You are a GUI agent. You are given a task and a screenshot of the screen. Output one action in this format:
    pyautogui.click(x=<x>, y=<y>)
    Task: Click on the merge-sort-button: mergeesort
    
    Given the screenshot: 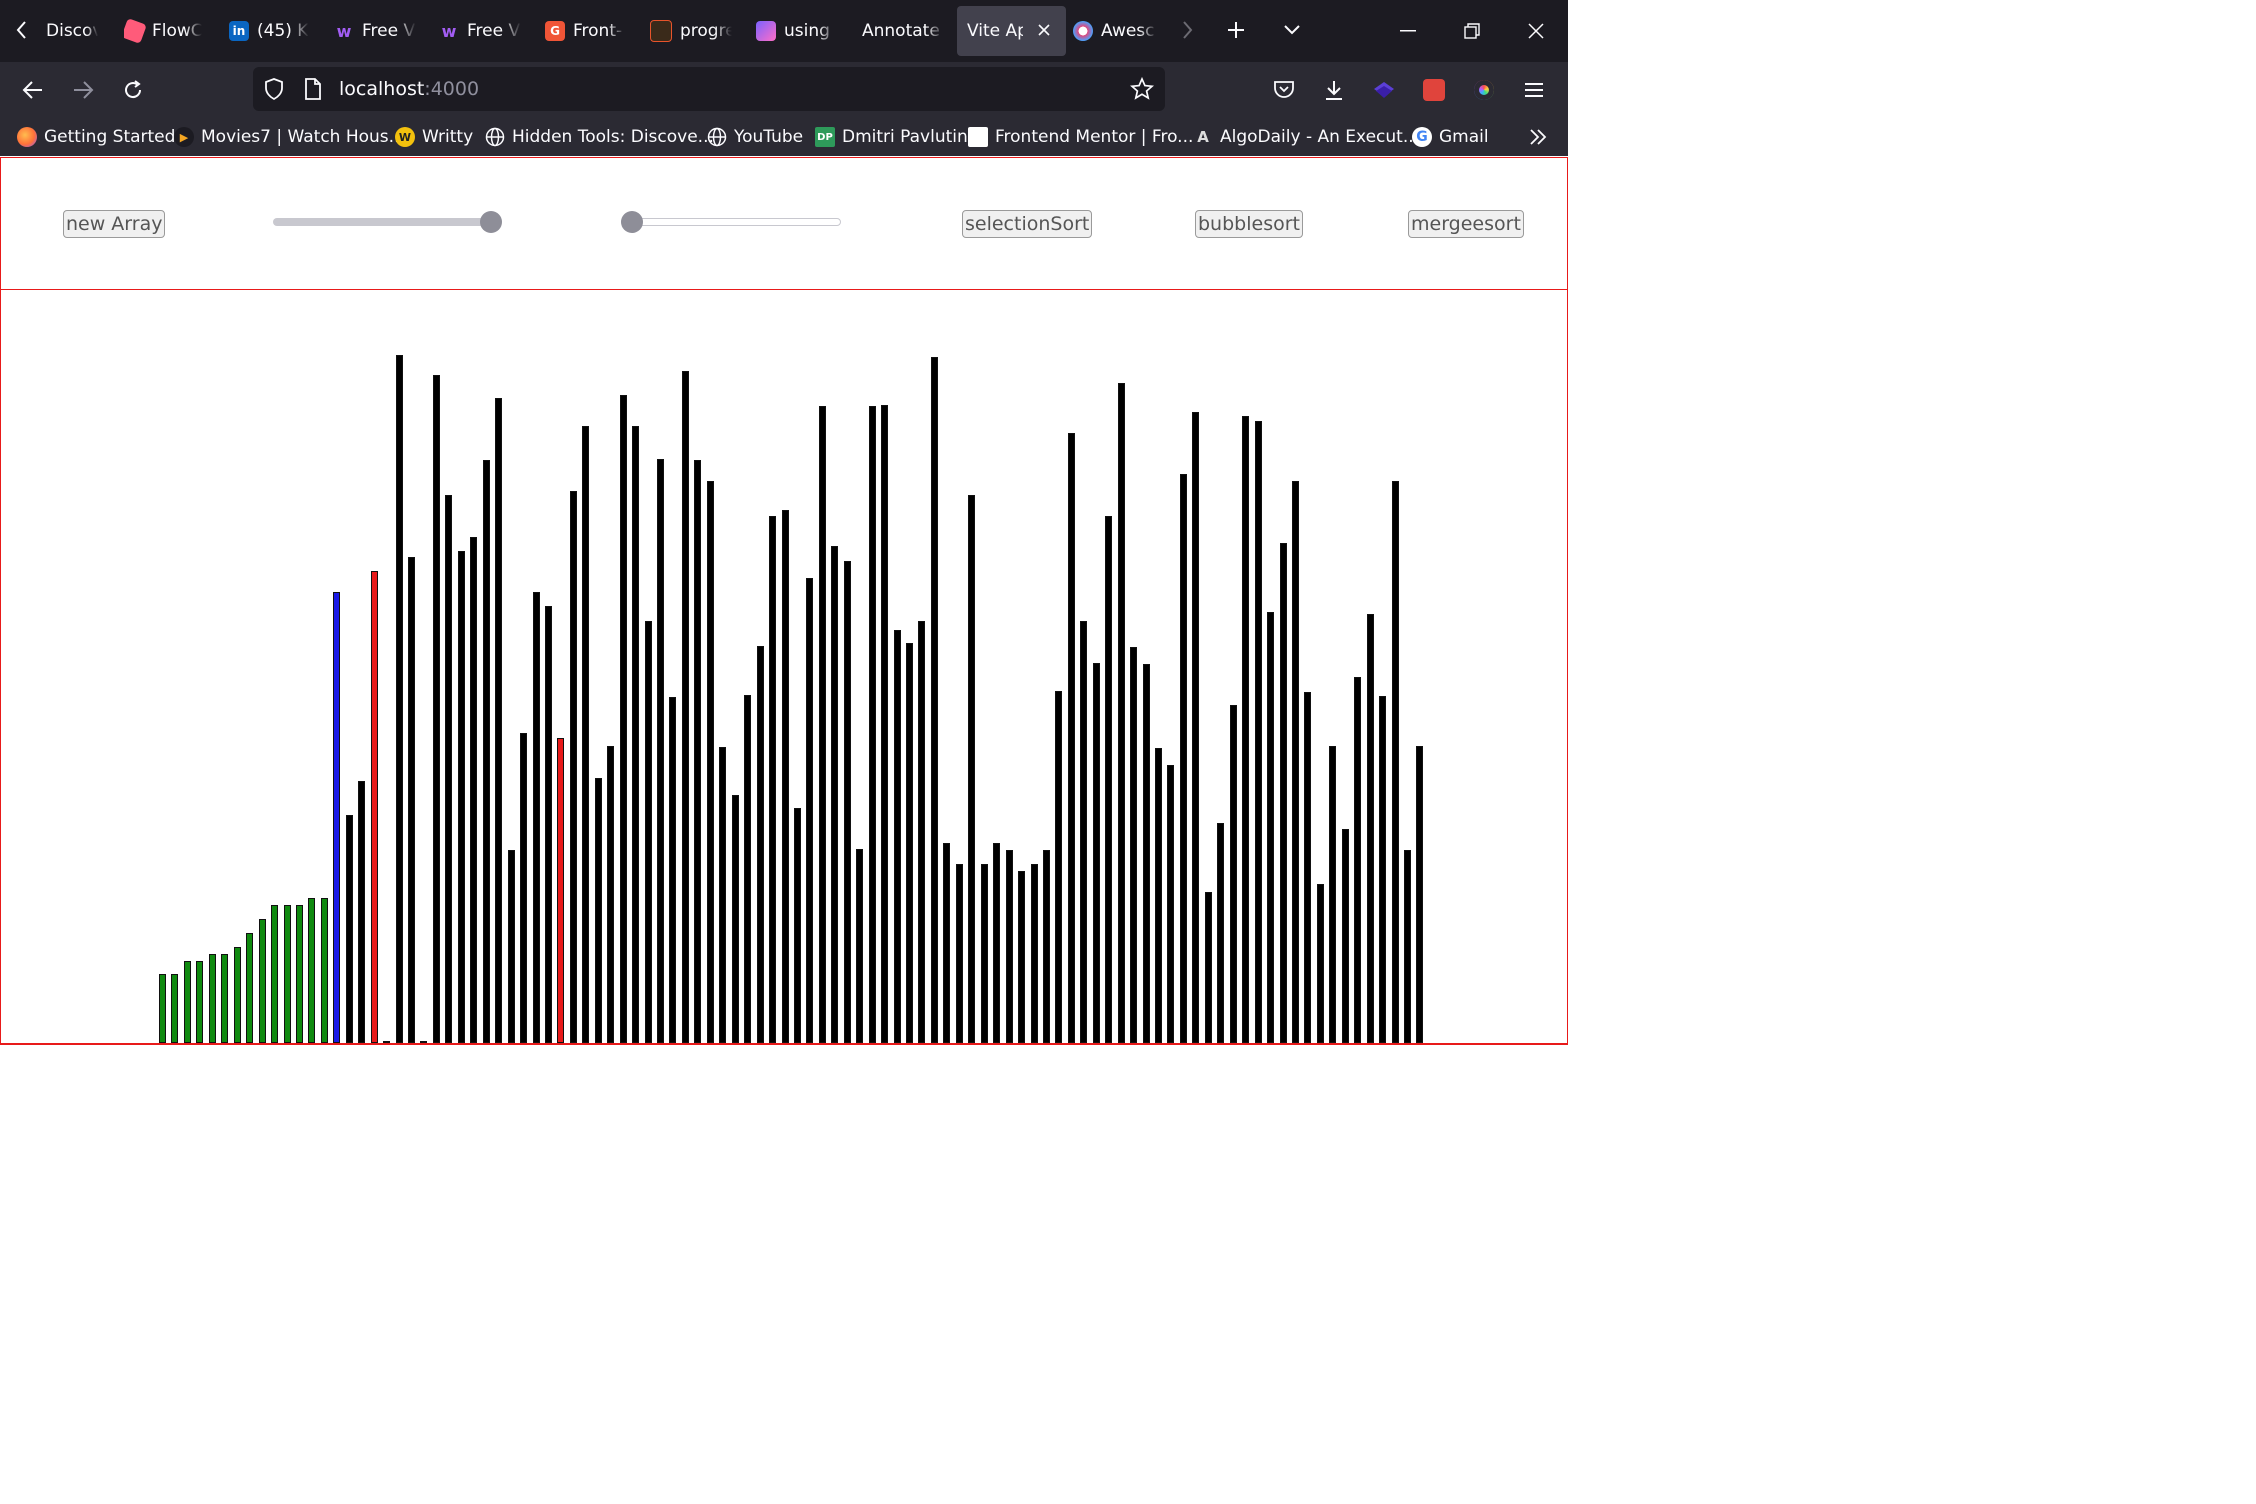 What is the action you would take?
    pyautogui.click(x=1466, y=224)
    